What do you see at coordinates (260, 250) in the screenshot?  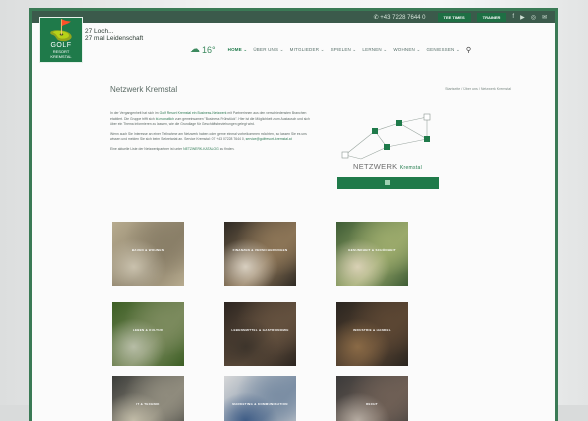 I see `category-tile-label: FINANZEN & VERSICHERUNGEN` at bounding box center [260, 250].